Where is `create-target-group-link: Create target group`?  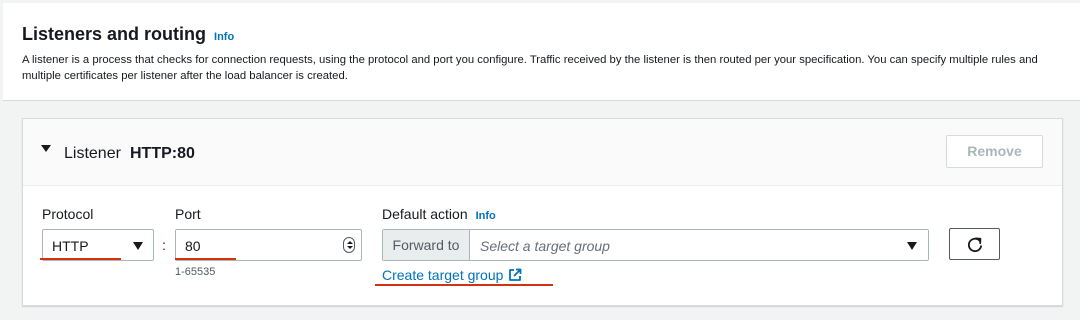 create-target-group-link: Create target group is located at coordinates (452, 275).